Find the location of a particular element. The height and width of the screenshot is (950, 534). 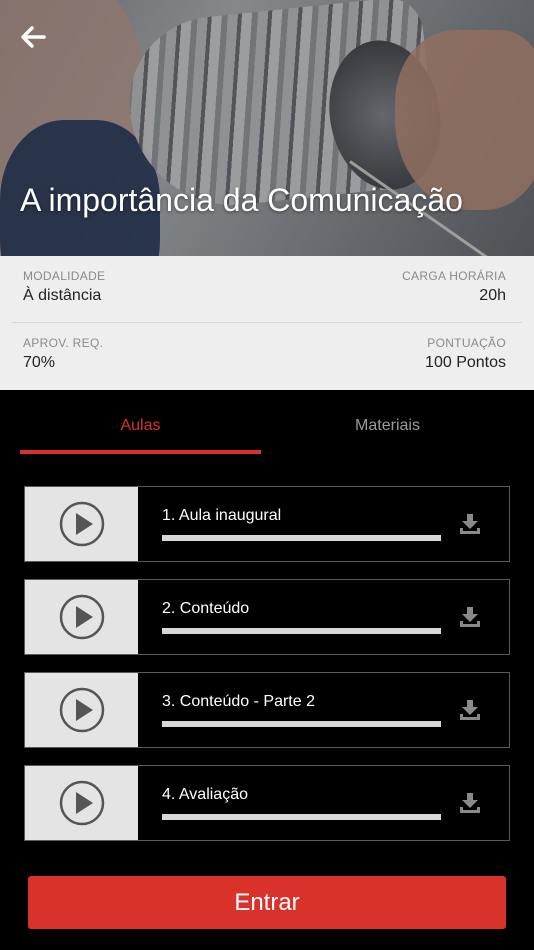

info-modalidade: MODALIDADE À distância is located at coordinates (64, 287).